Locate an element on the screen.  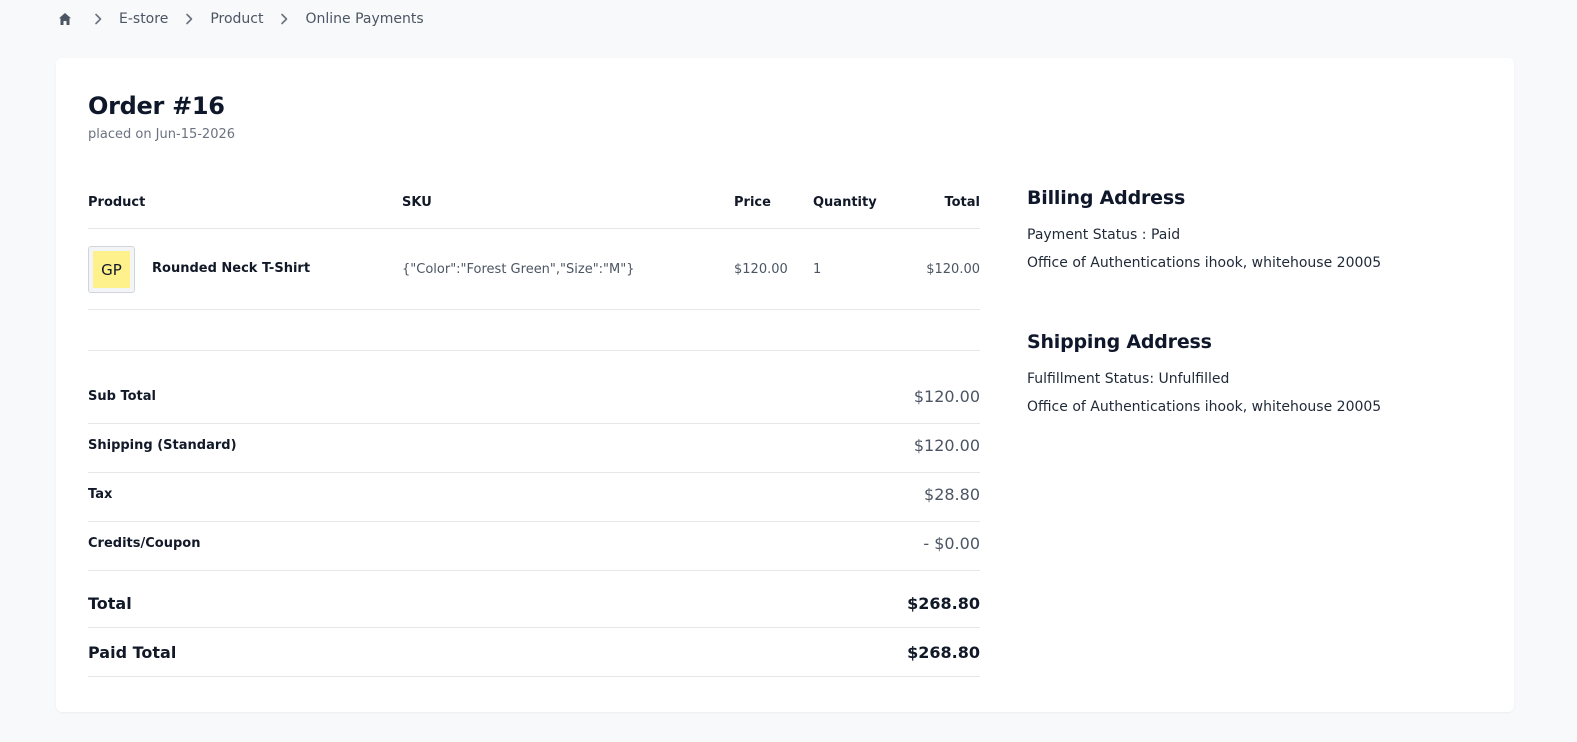
breadcrumb-item-product: Product is located at coordinates (236, 19).